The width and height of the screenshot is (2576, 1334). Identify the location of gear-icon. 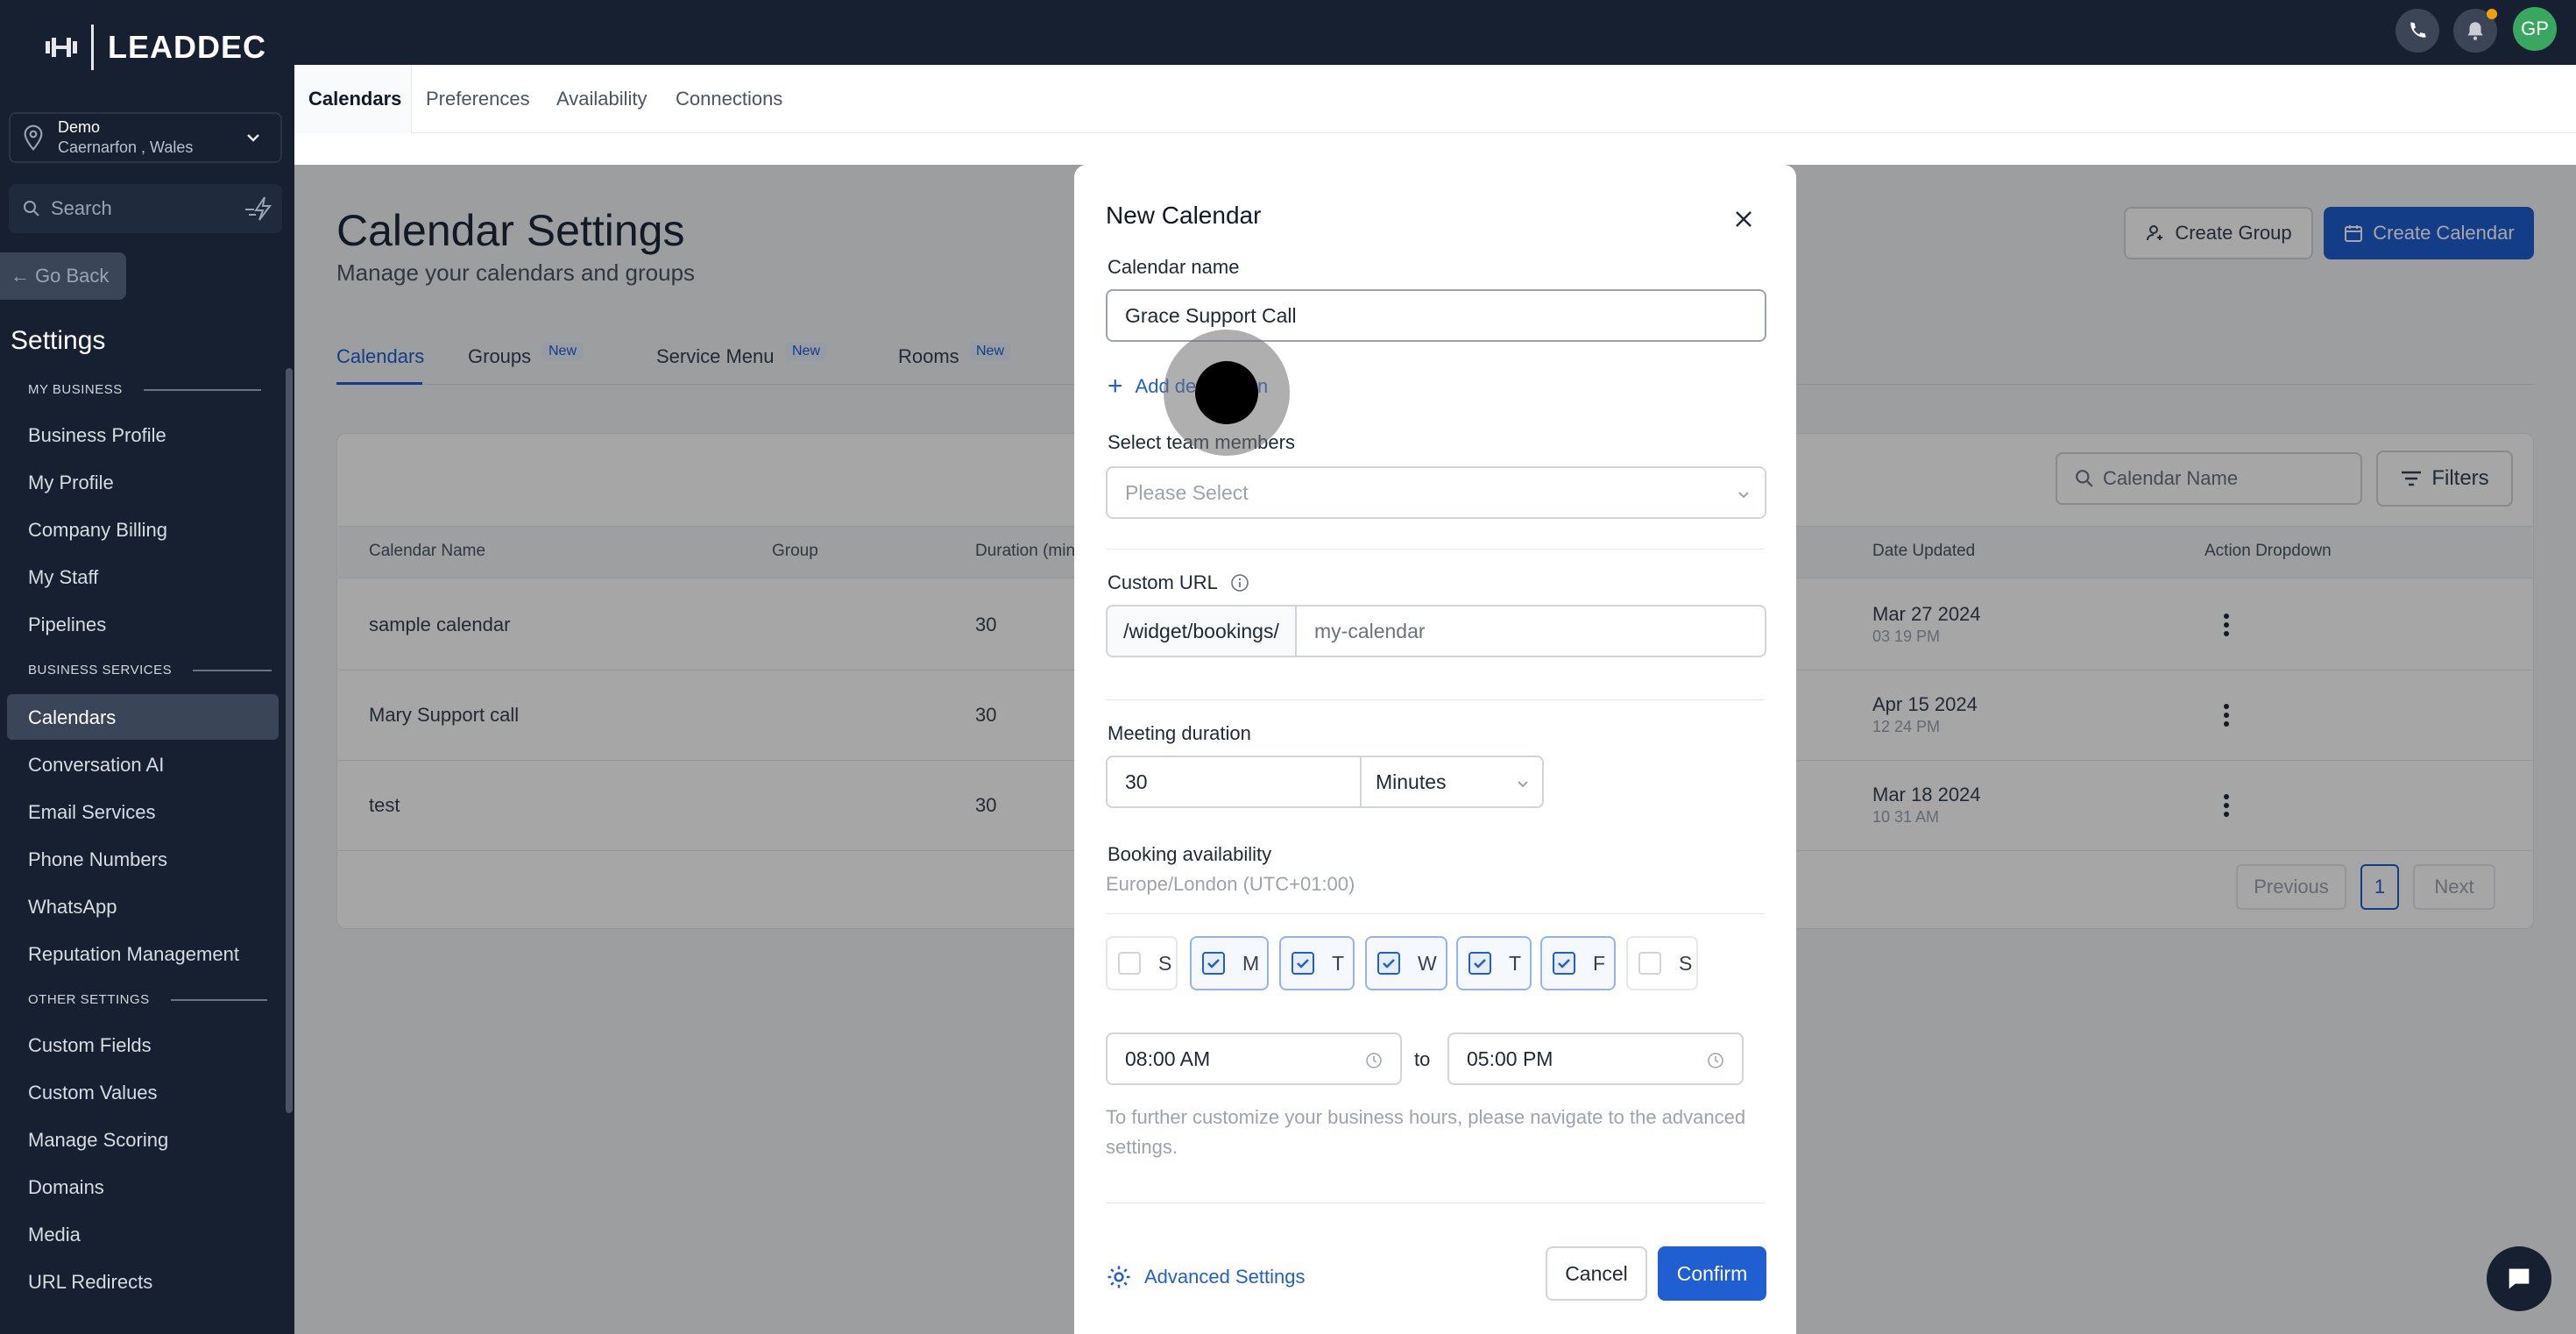
(1119, 1277).